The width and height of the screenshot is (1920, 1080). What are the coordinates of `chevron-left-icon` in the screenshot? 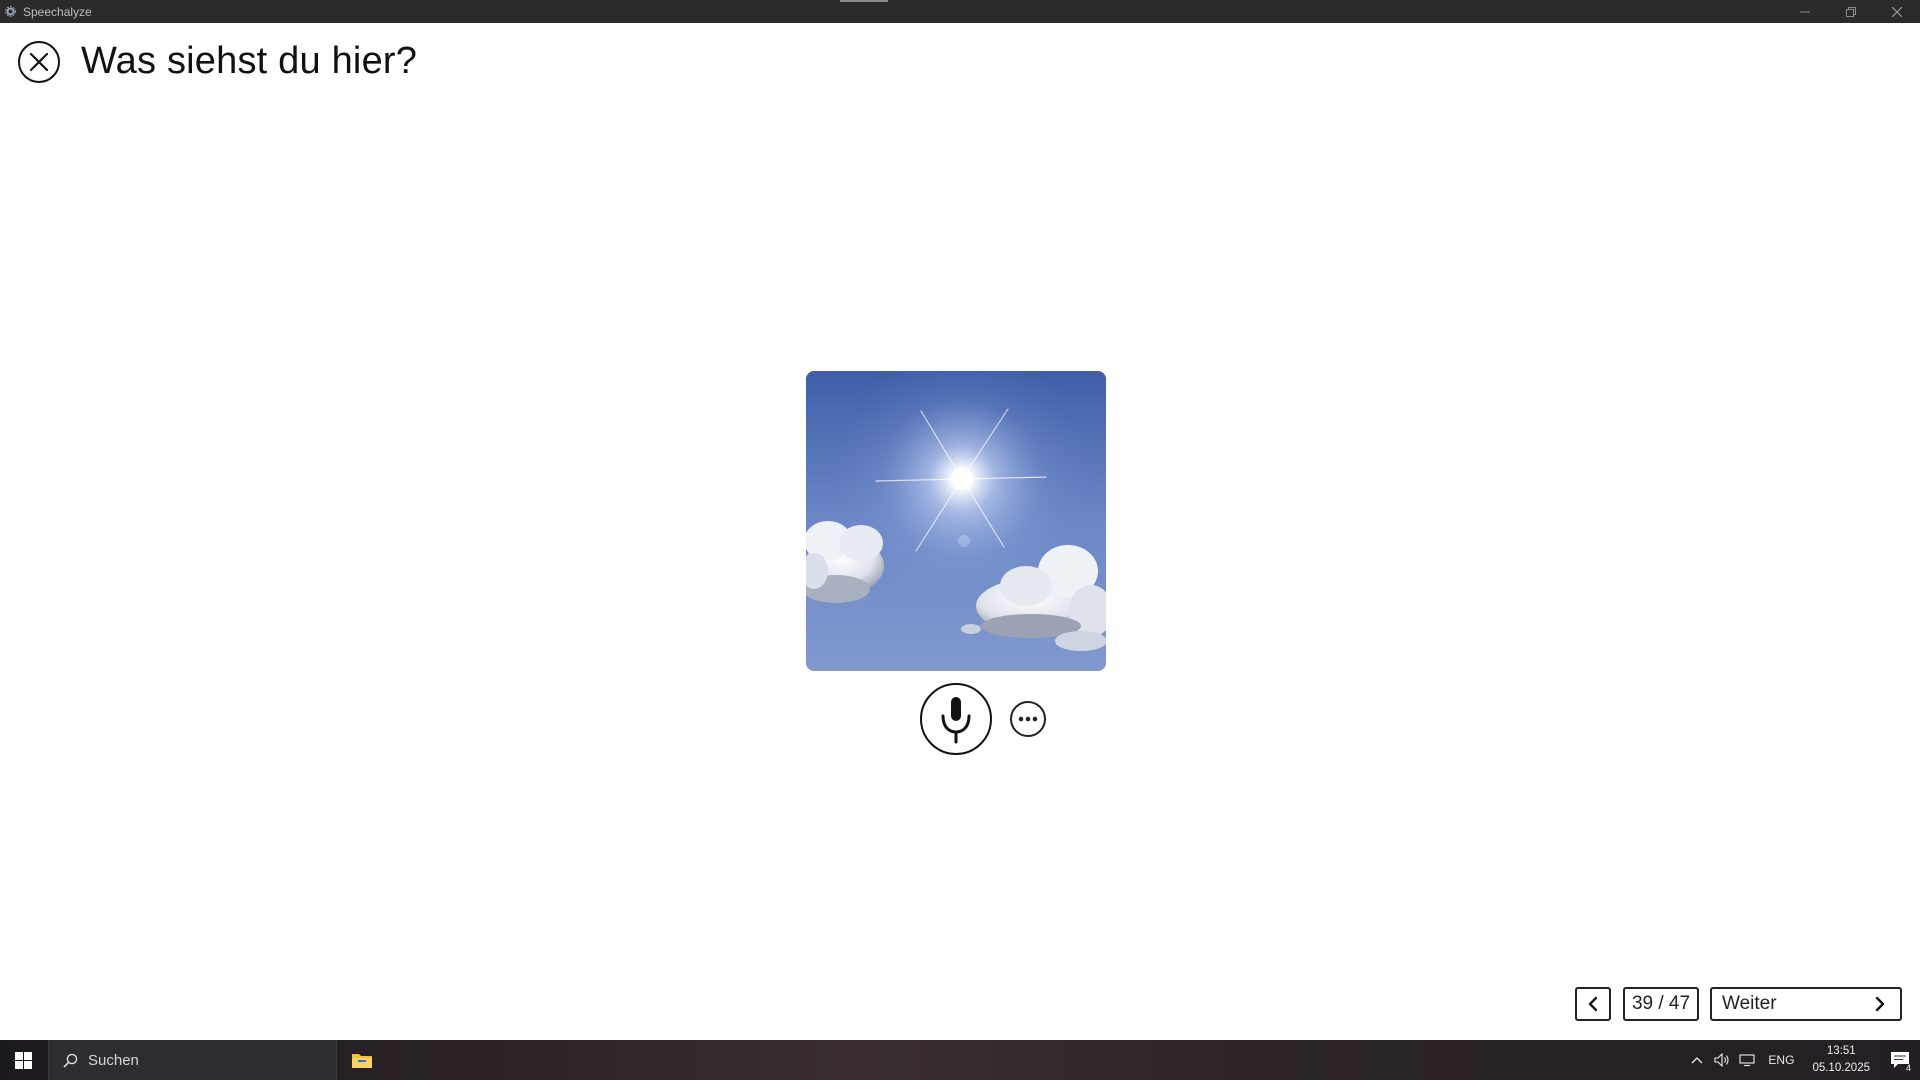 It's located at (1593, 1004).